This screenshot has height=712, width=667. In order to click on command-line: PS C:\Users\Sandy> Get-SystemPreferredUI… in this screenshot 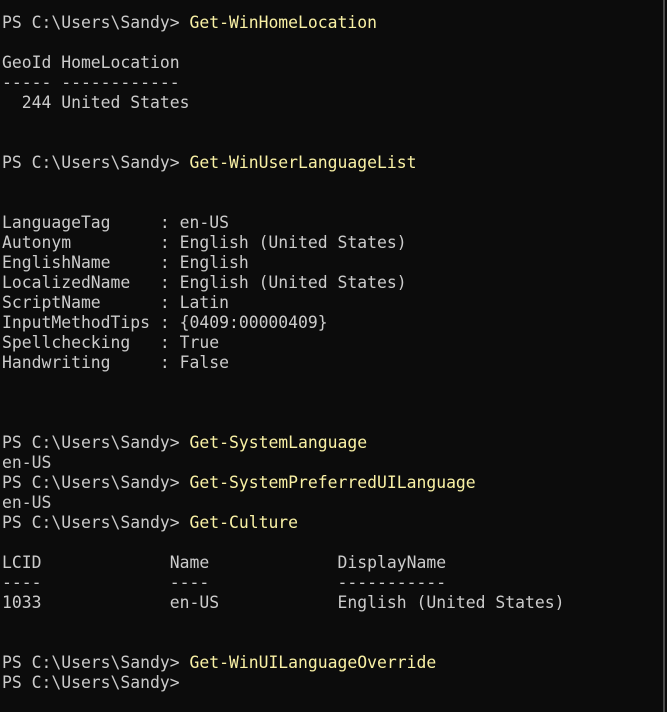, I will do `click(332, 483)`.